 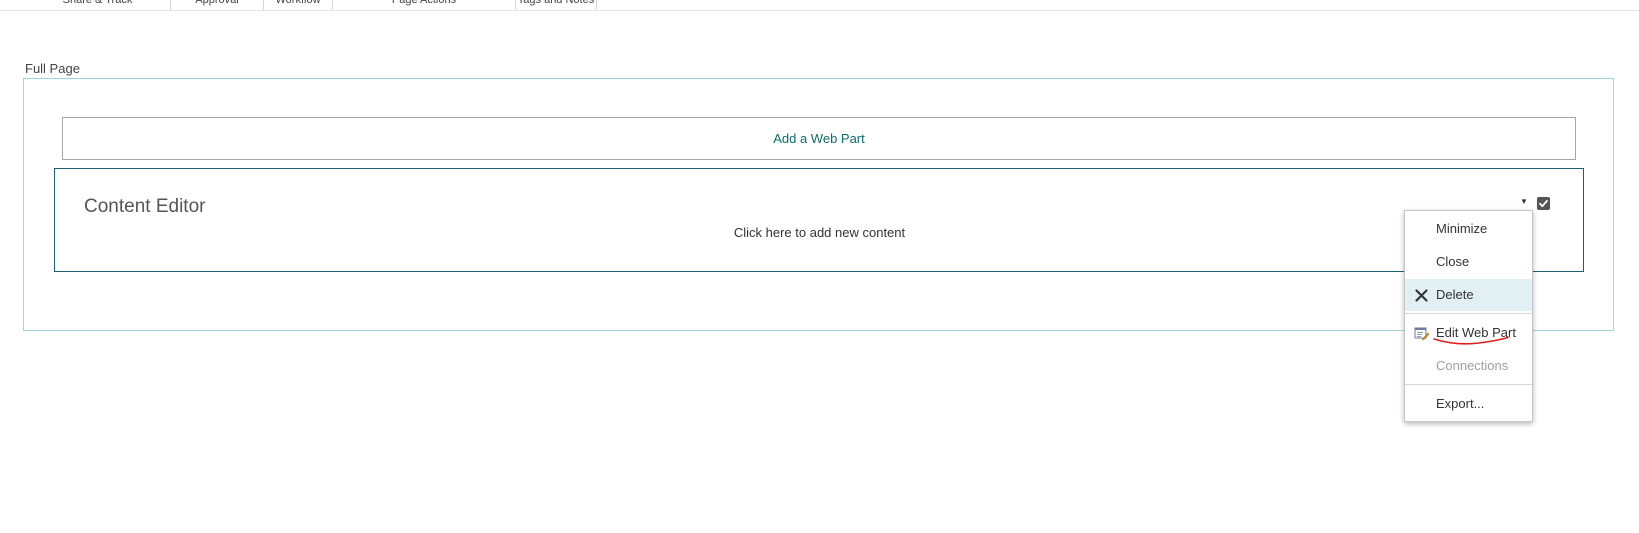 I want to click on zone-title: Full Page, so click(x=52, y=68).